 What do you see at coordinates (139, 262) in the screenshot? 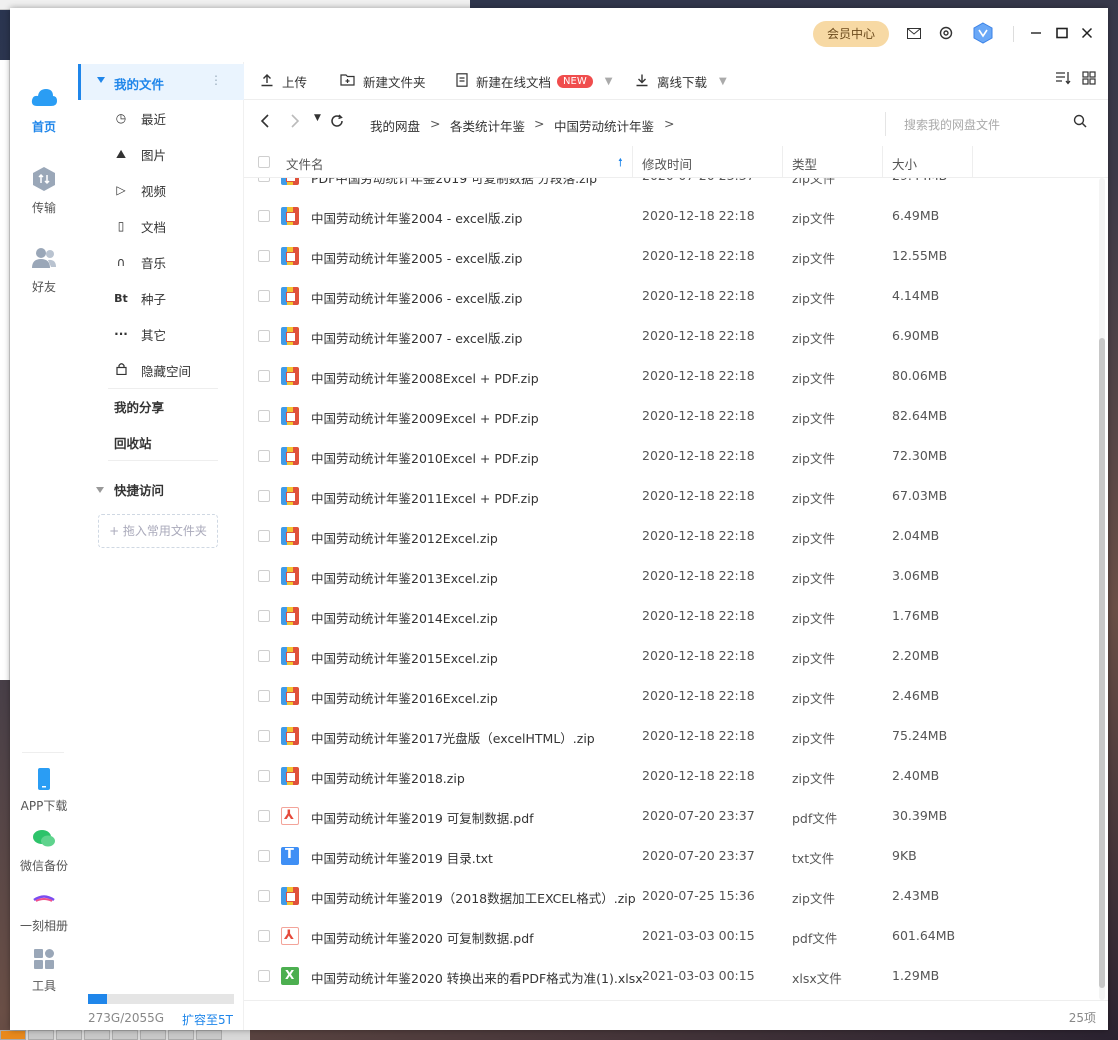
I see `sidebar-item-music: ∩ 音乐` at bounding box center [139, 262].